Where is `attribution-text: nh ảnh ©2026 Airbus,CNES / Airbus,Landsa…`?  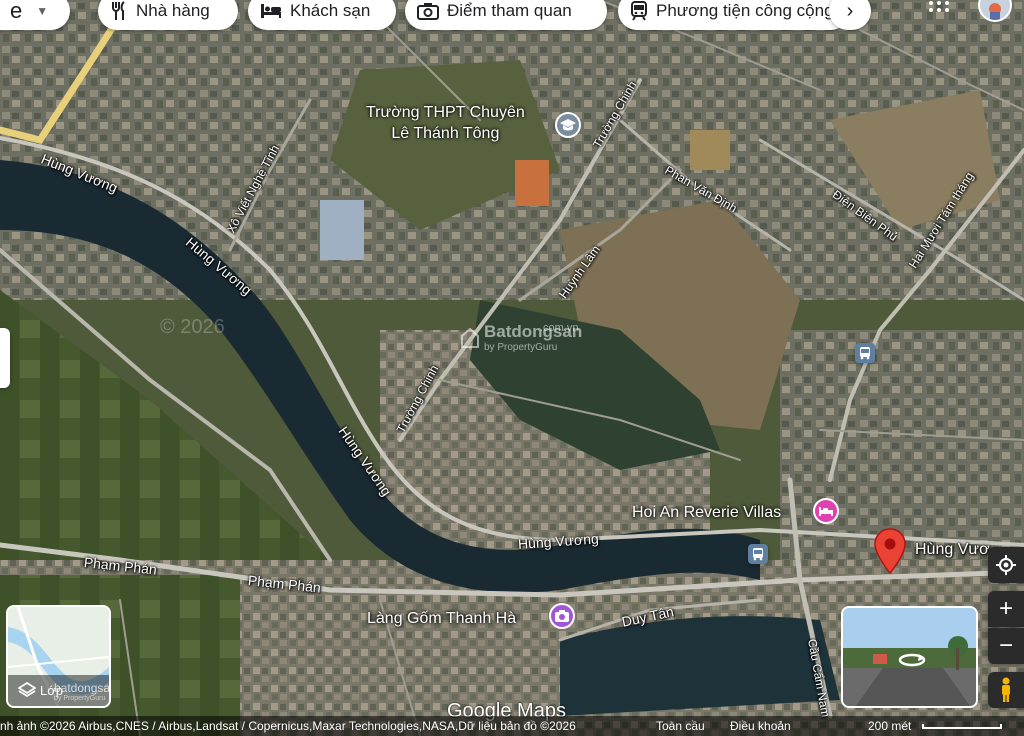 attribution-text: nh ảnh ©2026 Airbus,CNES / Airbus,Landsa… is located at coordinates (288, 726).